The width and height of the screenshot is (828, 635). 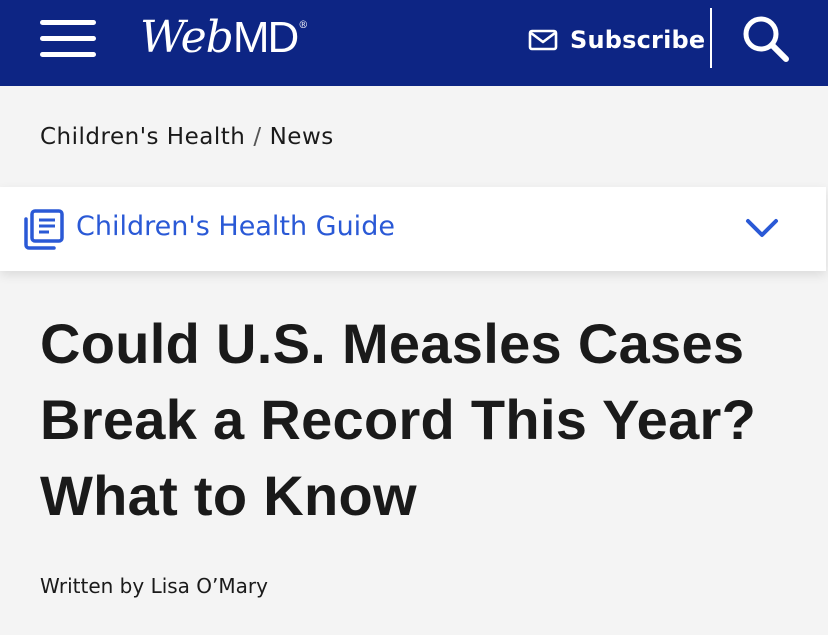 I want to click on search-button, so click(x=766, y=40).